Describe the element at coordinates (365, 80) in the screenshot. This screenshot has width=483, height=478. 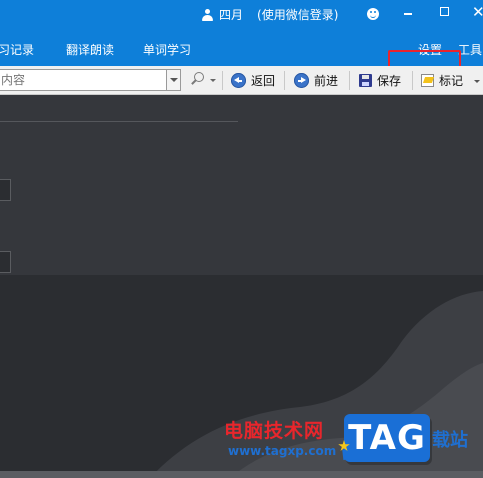
I see `save-floppy-icon` at that location.